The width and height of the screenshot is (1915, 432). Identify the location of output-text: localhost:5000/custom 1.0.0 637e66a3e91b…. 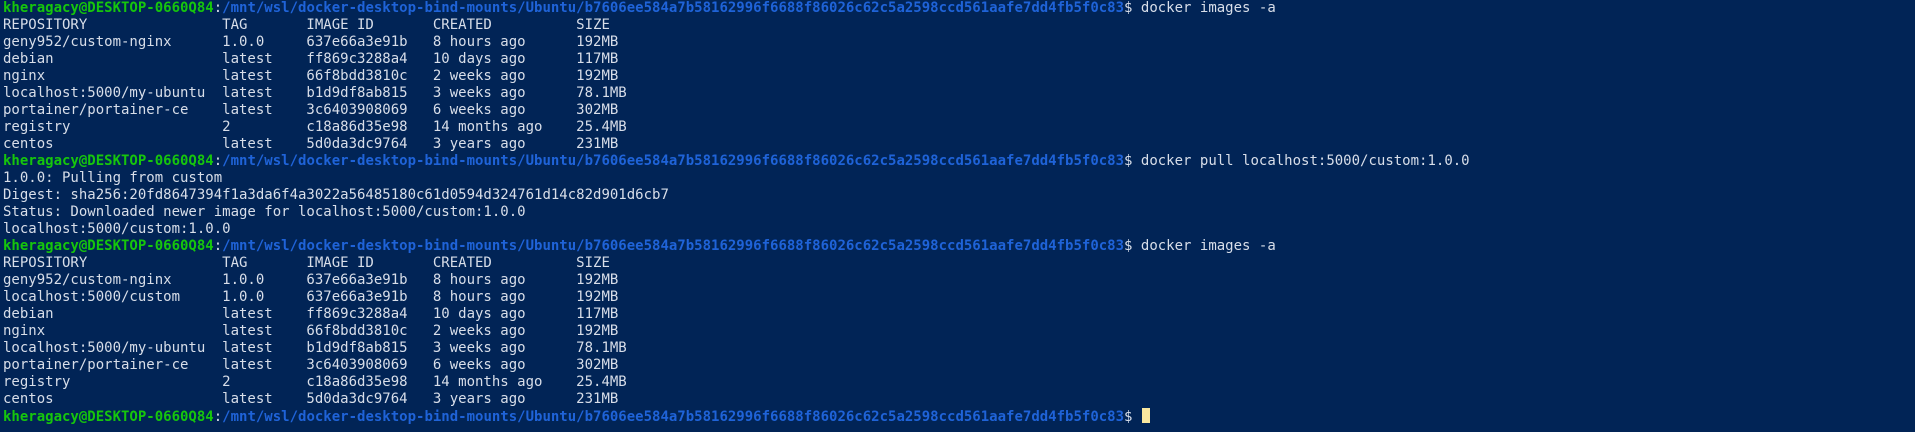
(311, 297).